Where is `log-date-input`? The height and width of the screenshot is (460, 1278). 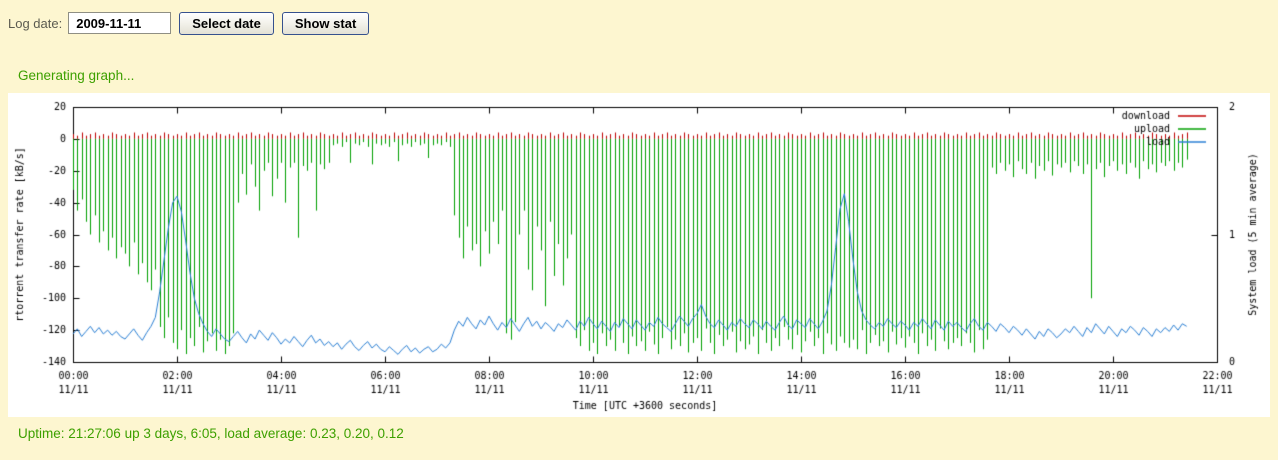 log-date-input is located at coordinates (120, 23).